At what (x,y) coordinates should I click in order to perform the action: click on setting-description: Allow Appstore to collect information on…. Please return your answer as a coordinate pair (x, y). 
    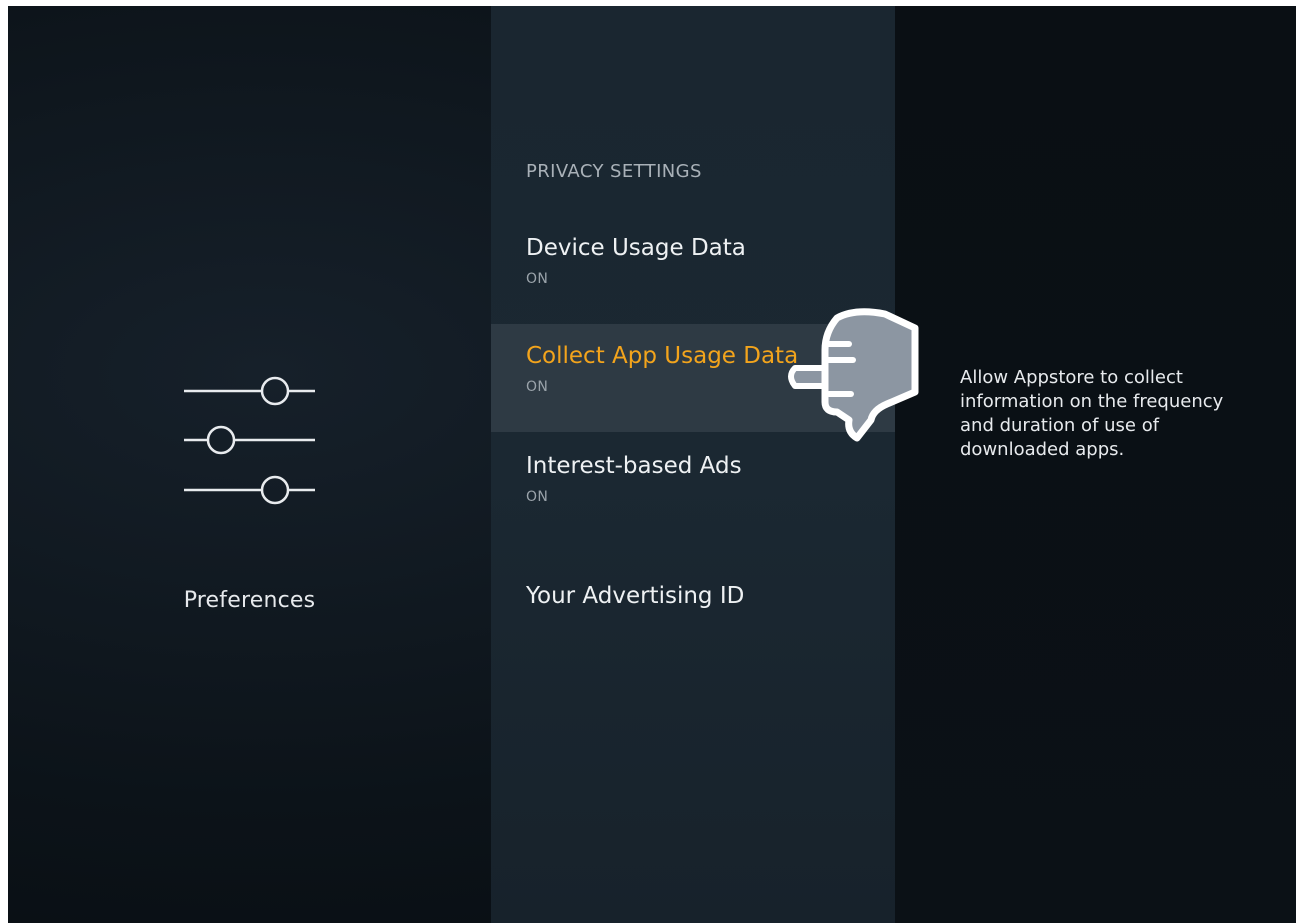
    Looking at the image, I should click on (1092, 413).